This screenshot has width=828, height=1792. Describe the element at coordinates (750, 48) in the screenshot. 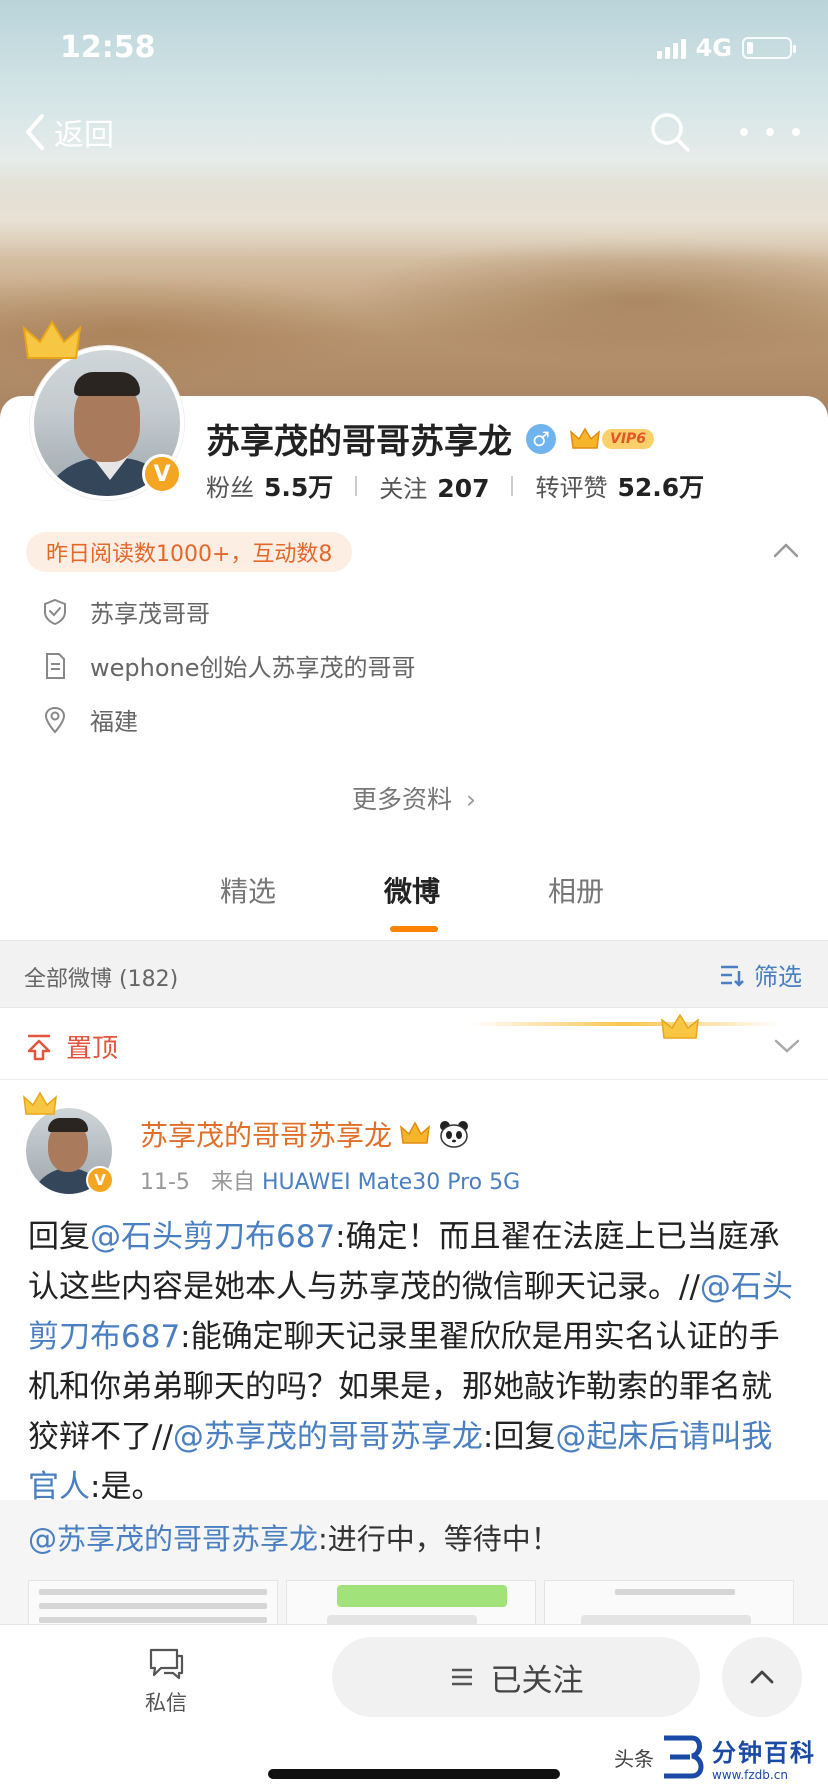

I see `battery-level` at that location.